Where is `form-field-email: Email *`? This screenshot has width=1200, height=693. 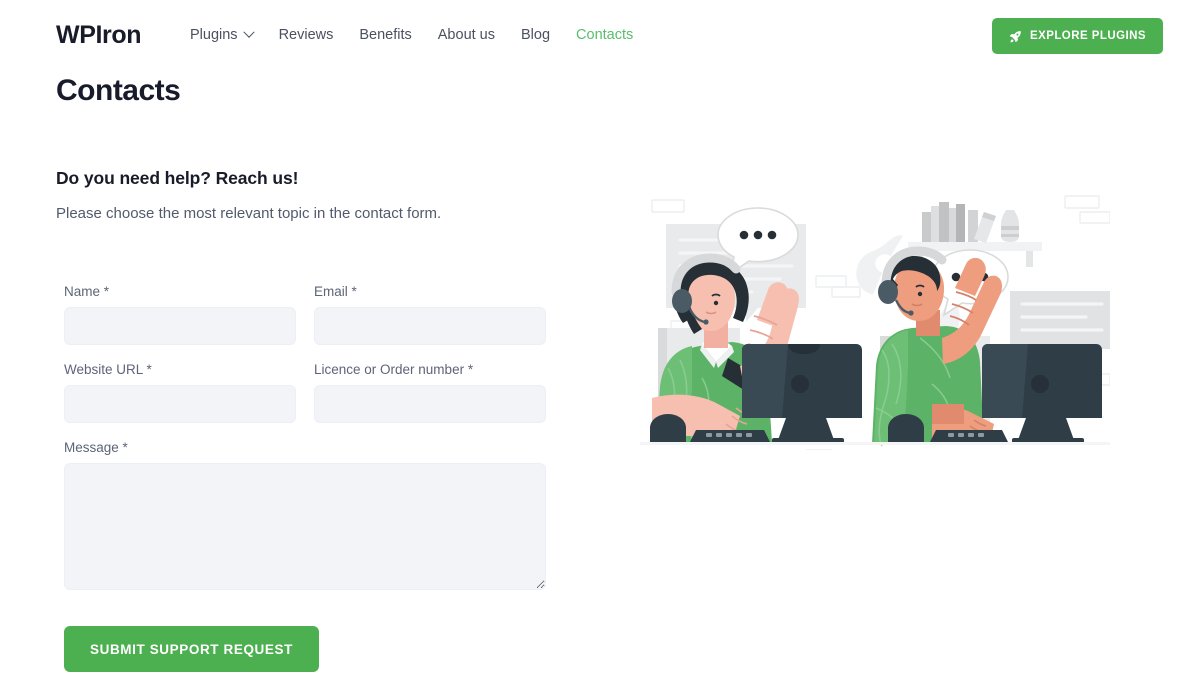
form-field-email: Email * is located at coordinates (430, 314).